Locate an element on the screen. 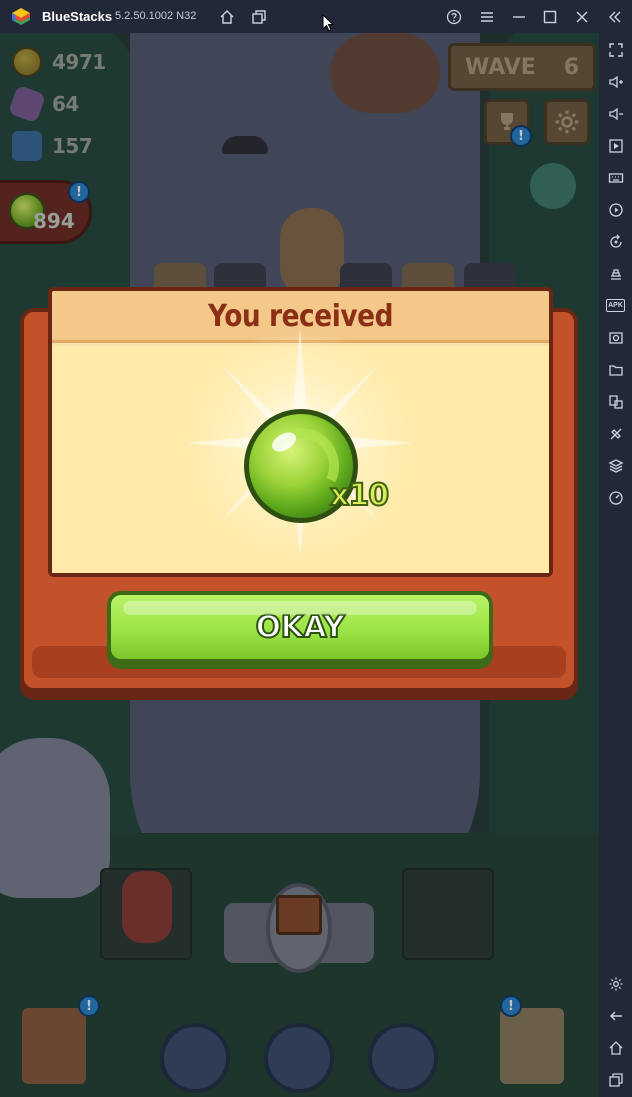  back-icon is located at coordinates (615, 1015).